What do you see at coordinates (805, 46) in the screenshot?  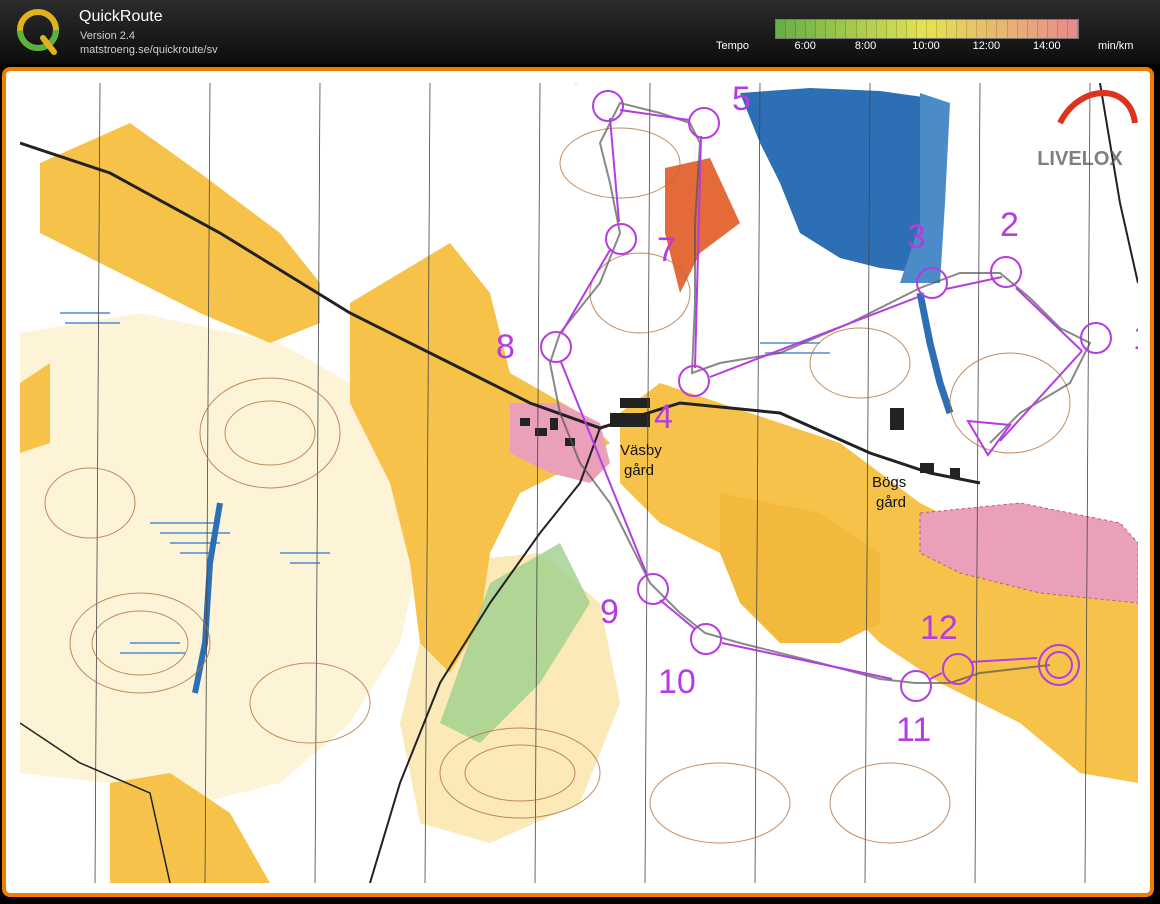 I see `tempo-tick-label: 6:00` at bounding box center [805, 46].